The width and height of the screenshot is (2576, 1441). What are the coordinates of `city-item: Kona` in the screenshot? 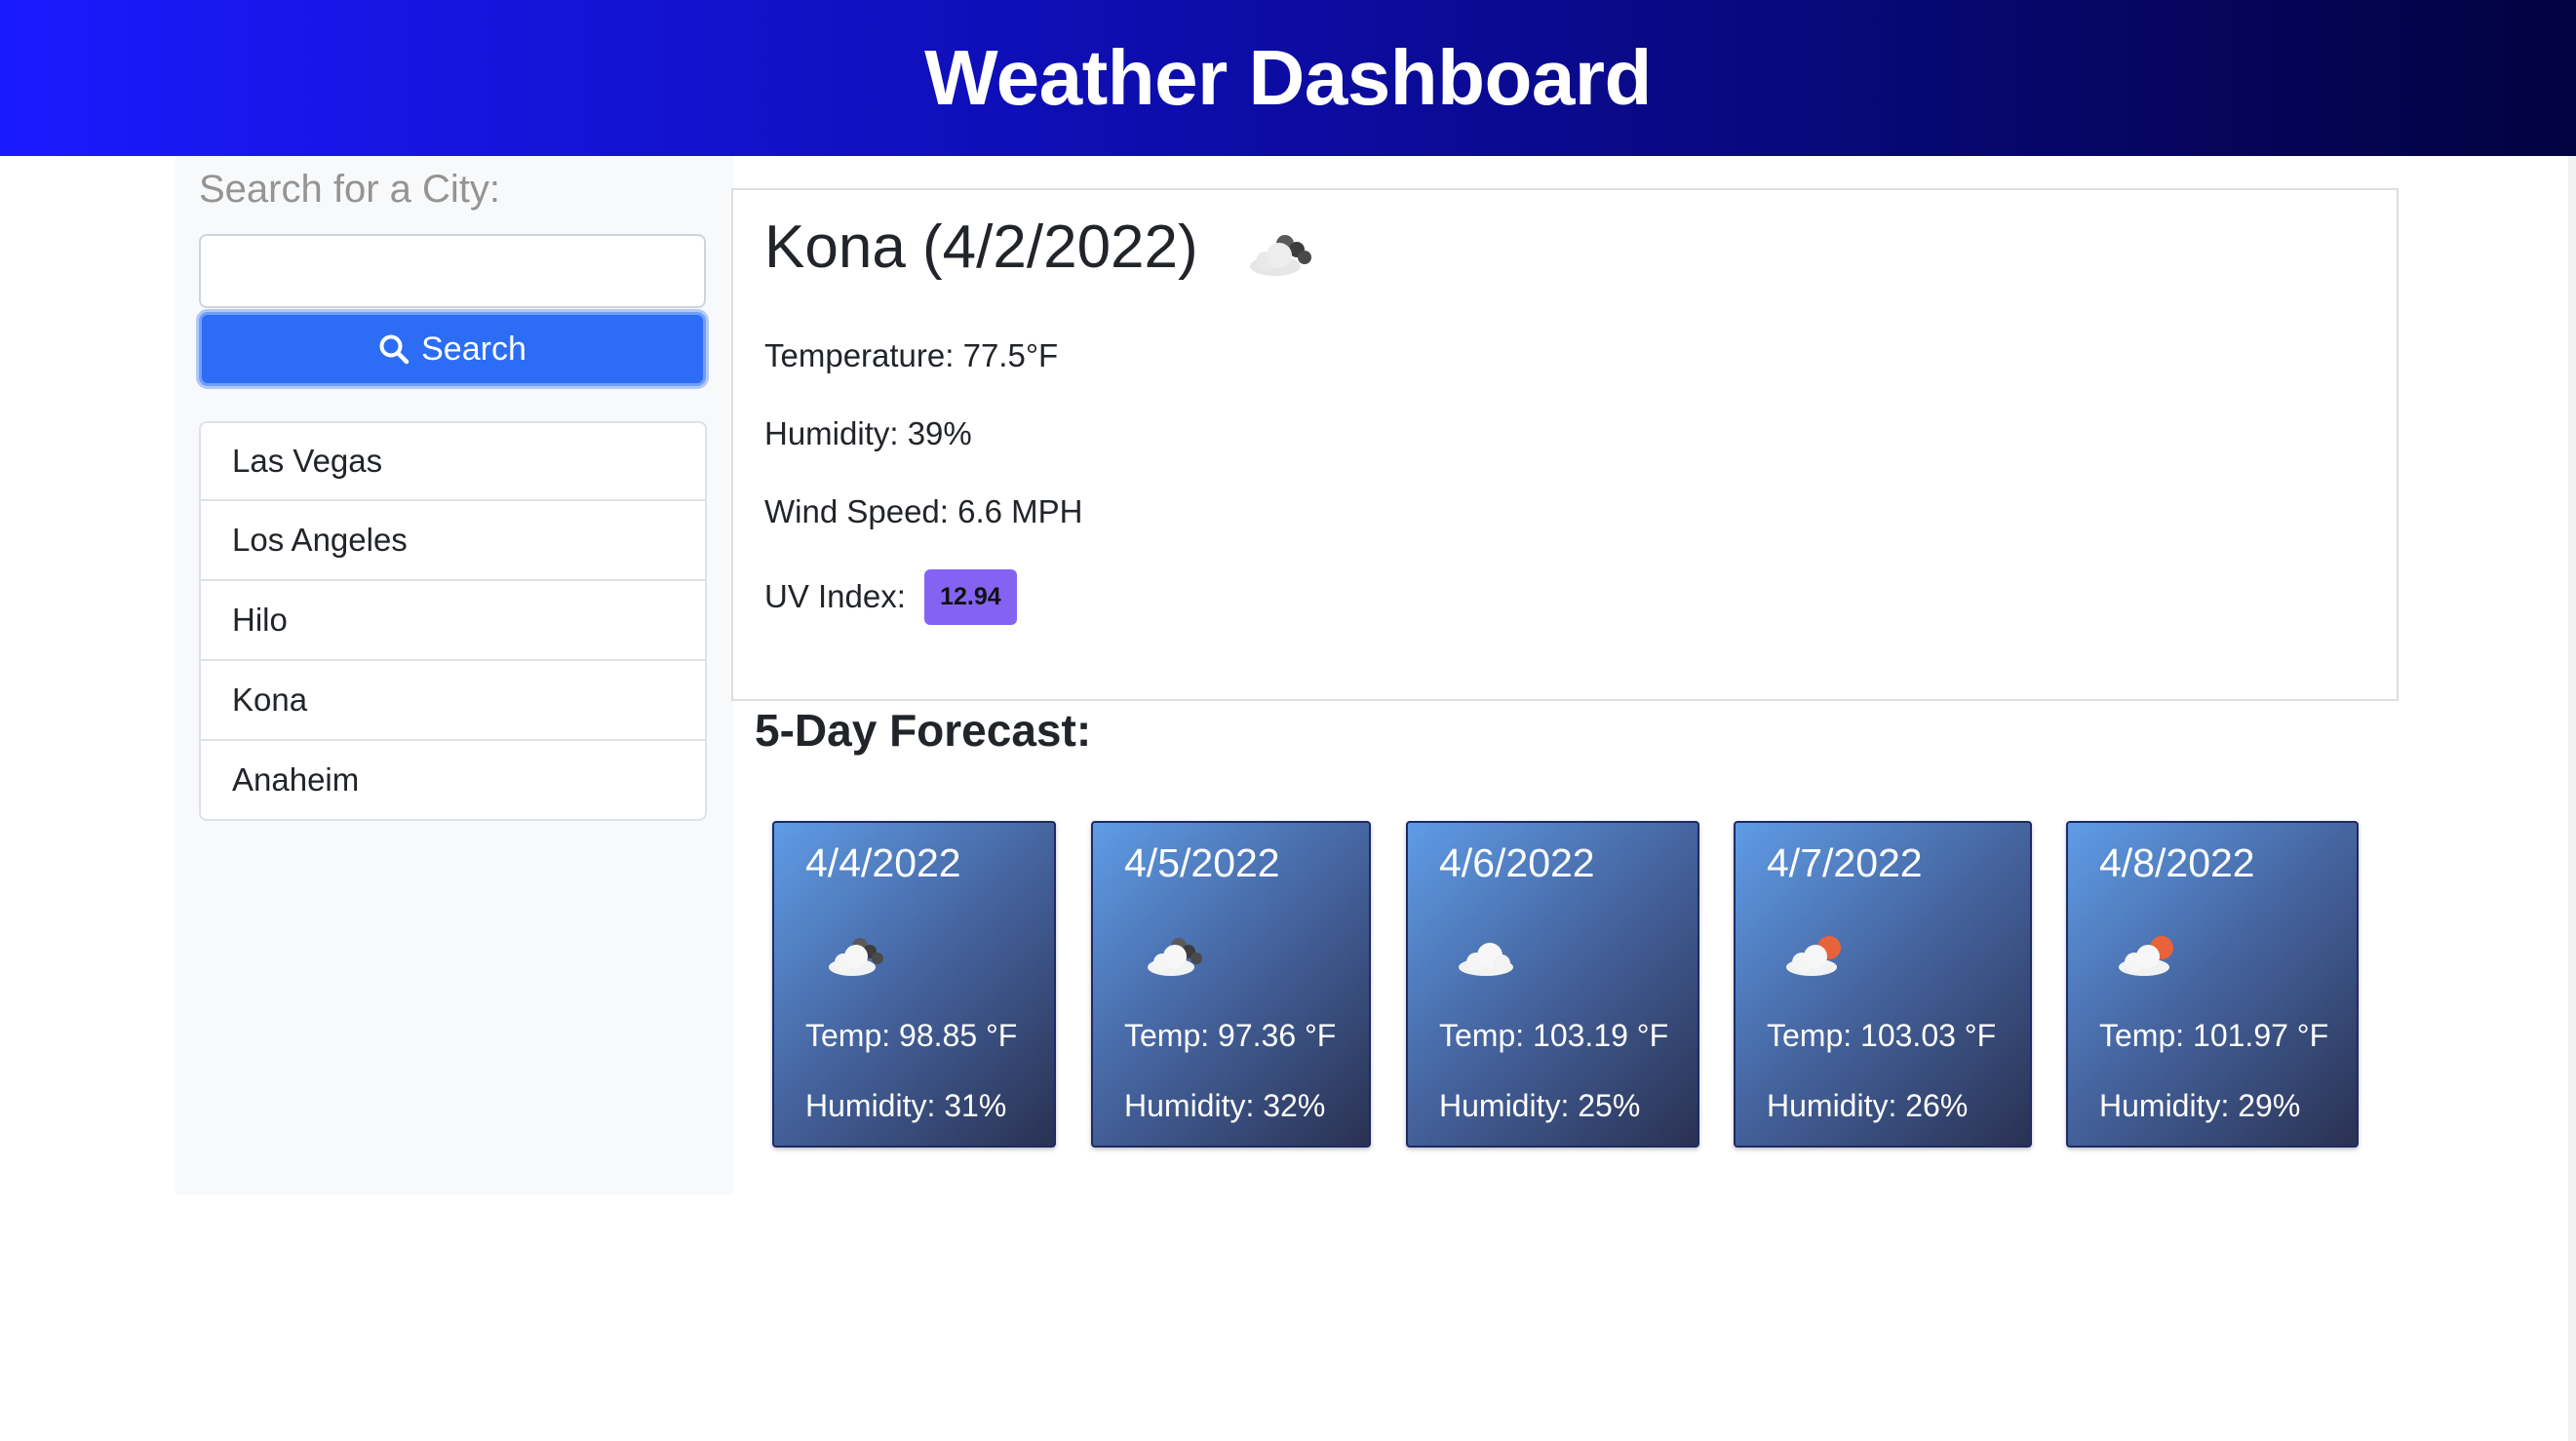 It's located at (453, 701).